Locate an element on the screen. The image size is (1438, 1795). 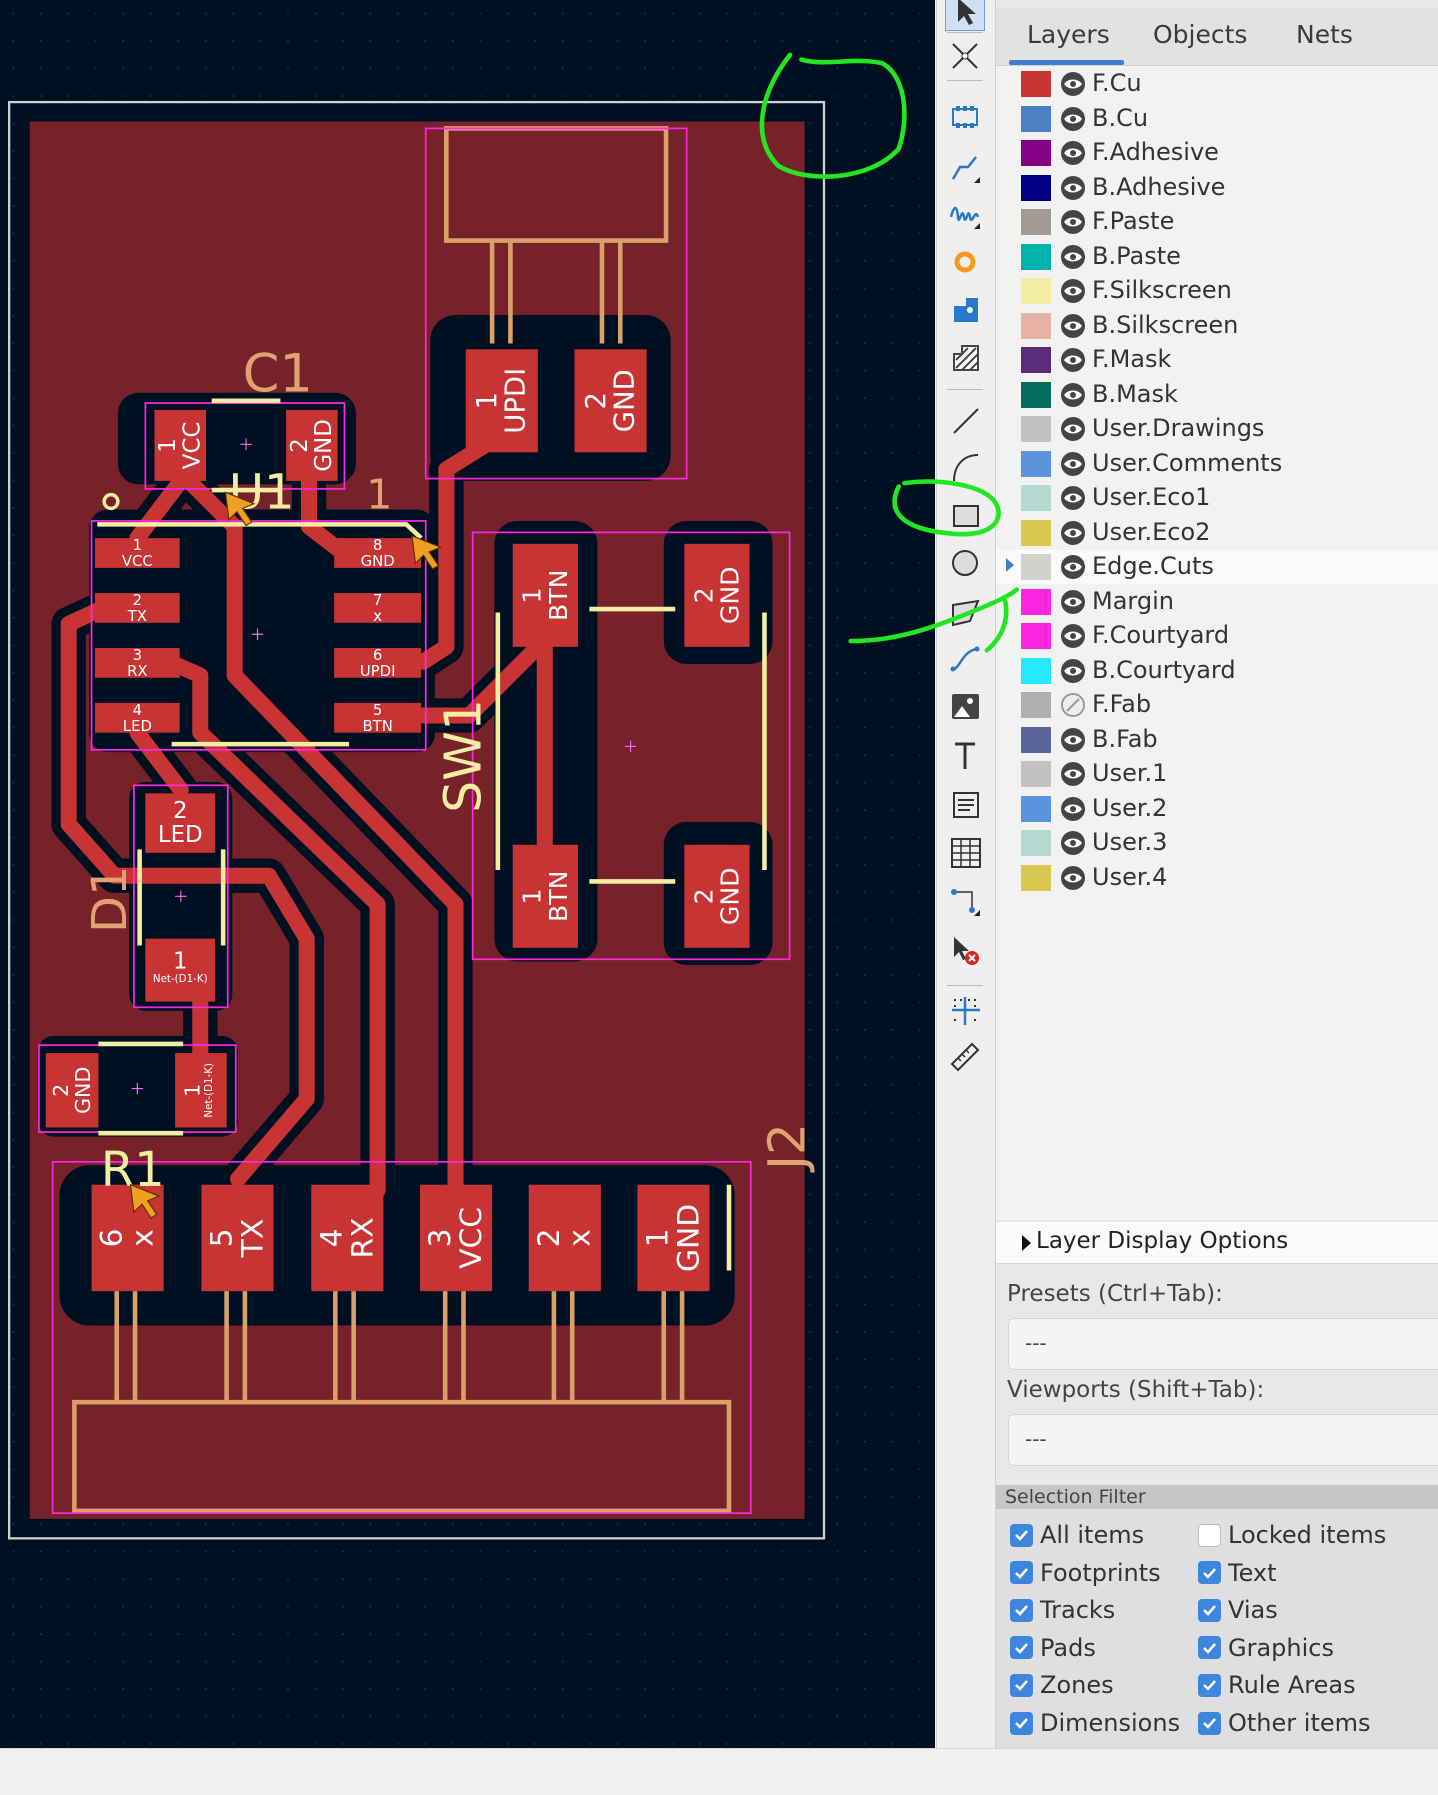
layer-row: User.Eco2 is located at coordinates (1217, 533).